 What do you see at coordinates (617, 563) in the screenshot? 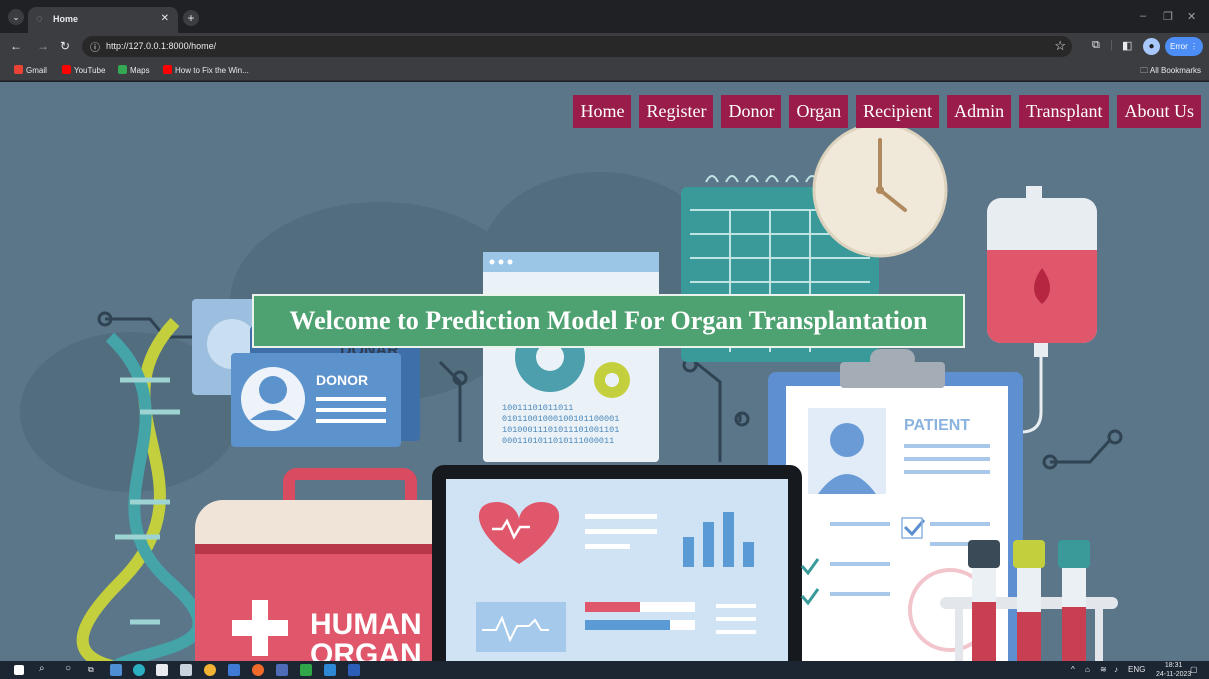
I see `laptop-monitor-illustration` at bounding box center [617, 563].